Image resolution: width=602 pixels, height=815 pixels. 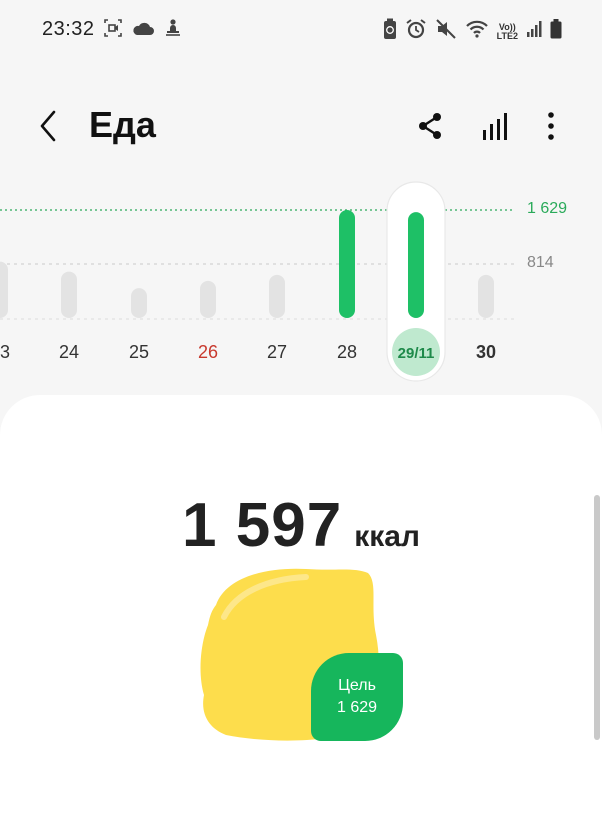 I want to click on stats-button, so click(x=495, y=126).